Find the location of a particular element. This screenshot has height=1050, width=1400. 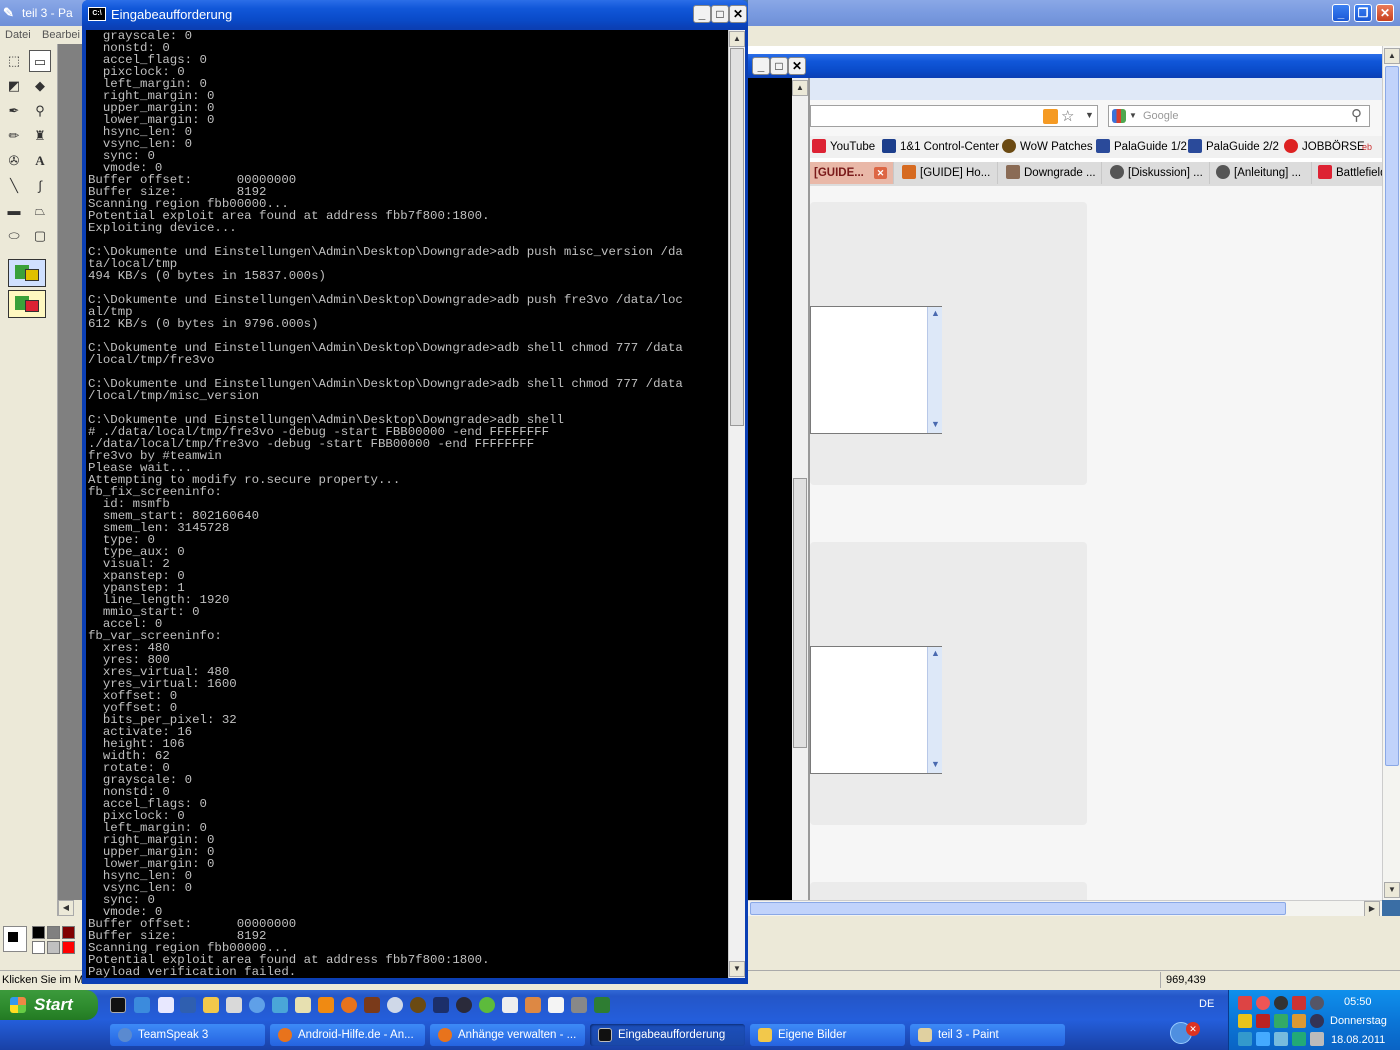

moon-quicklaunch-icon is located at coordinates (395, 1005).